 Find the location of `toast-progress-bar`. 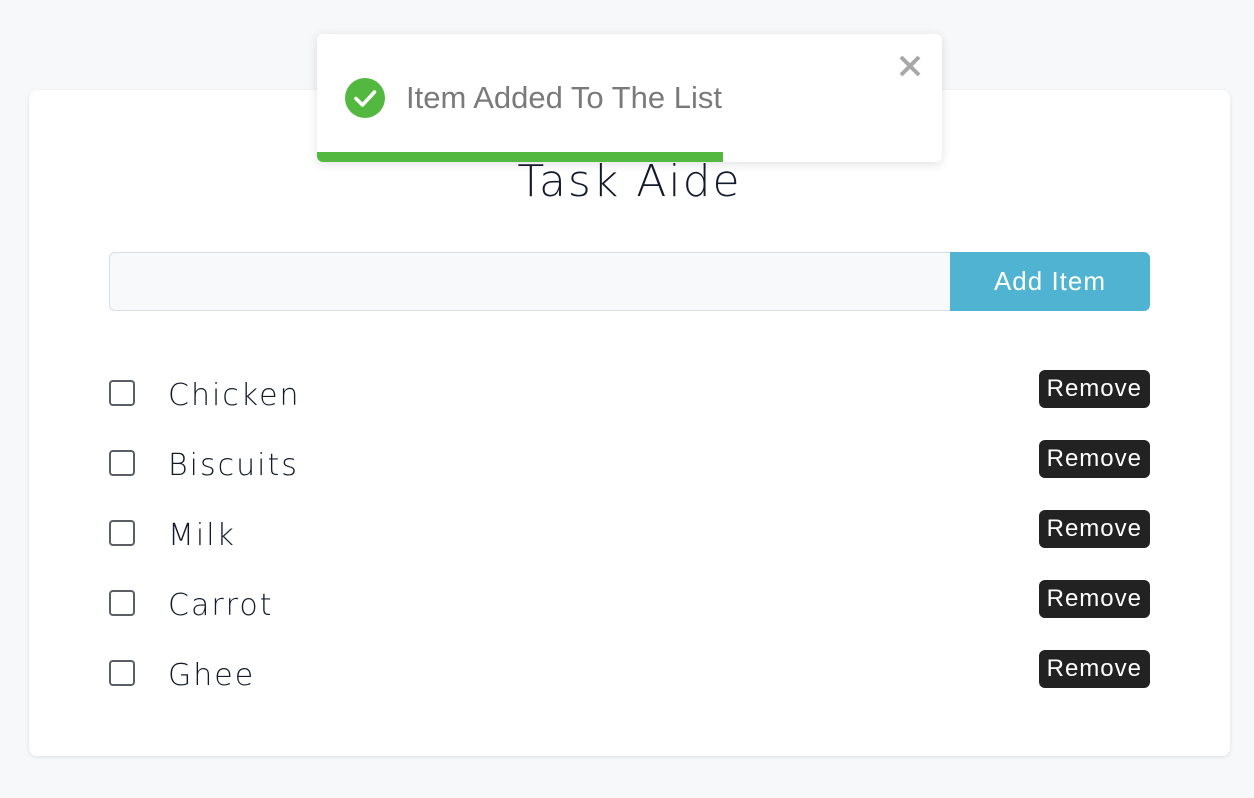

toast-progress-bar is located at coordinates (520, 157).